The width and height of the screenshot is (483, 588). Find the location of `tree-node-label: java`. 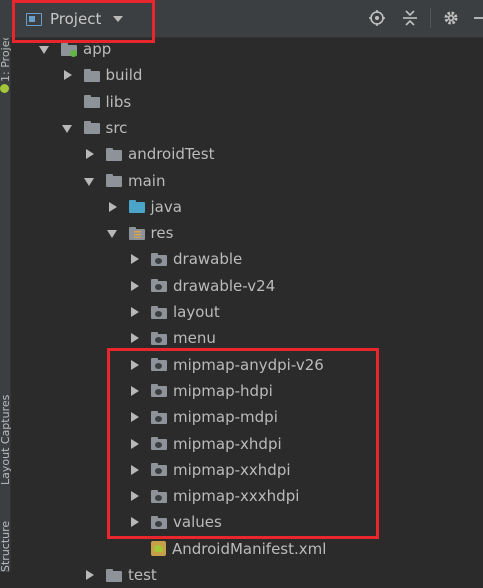

tree-node-label: java is located at coordinates (166, 206).